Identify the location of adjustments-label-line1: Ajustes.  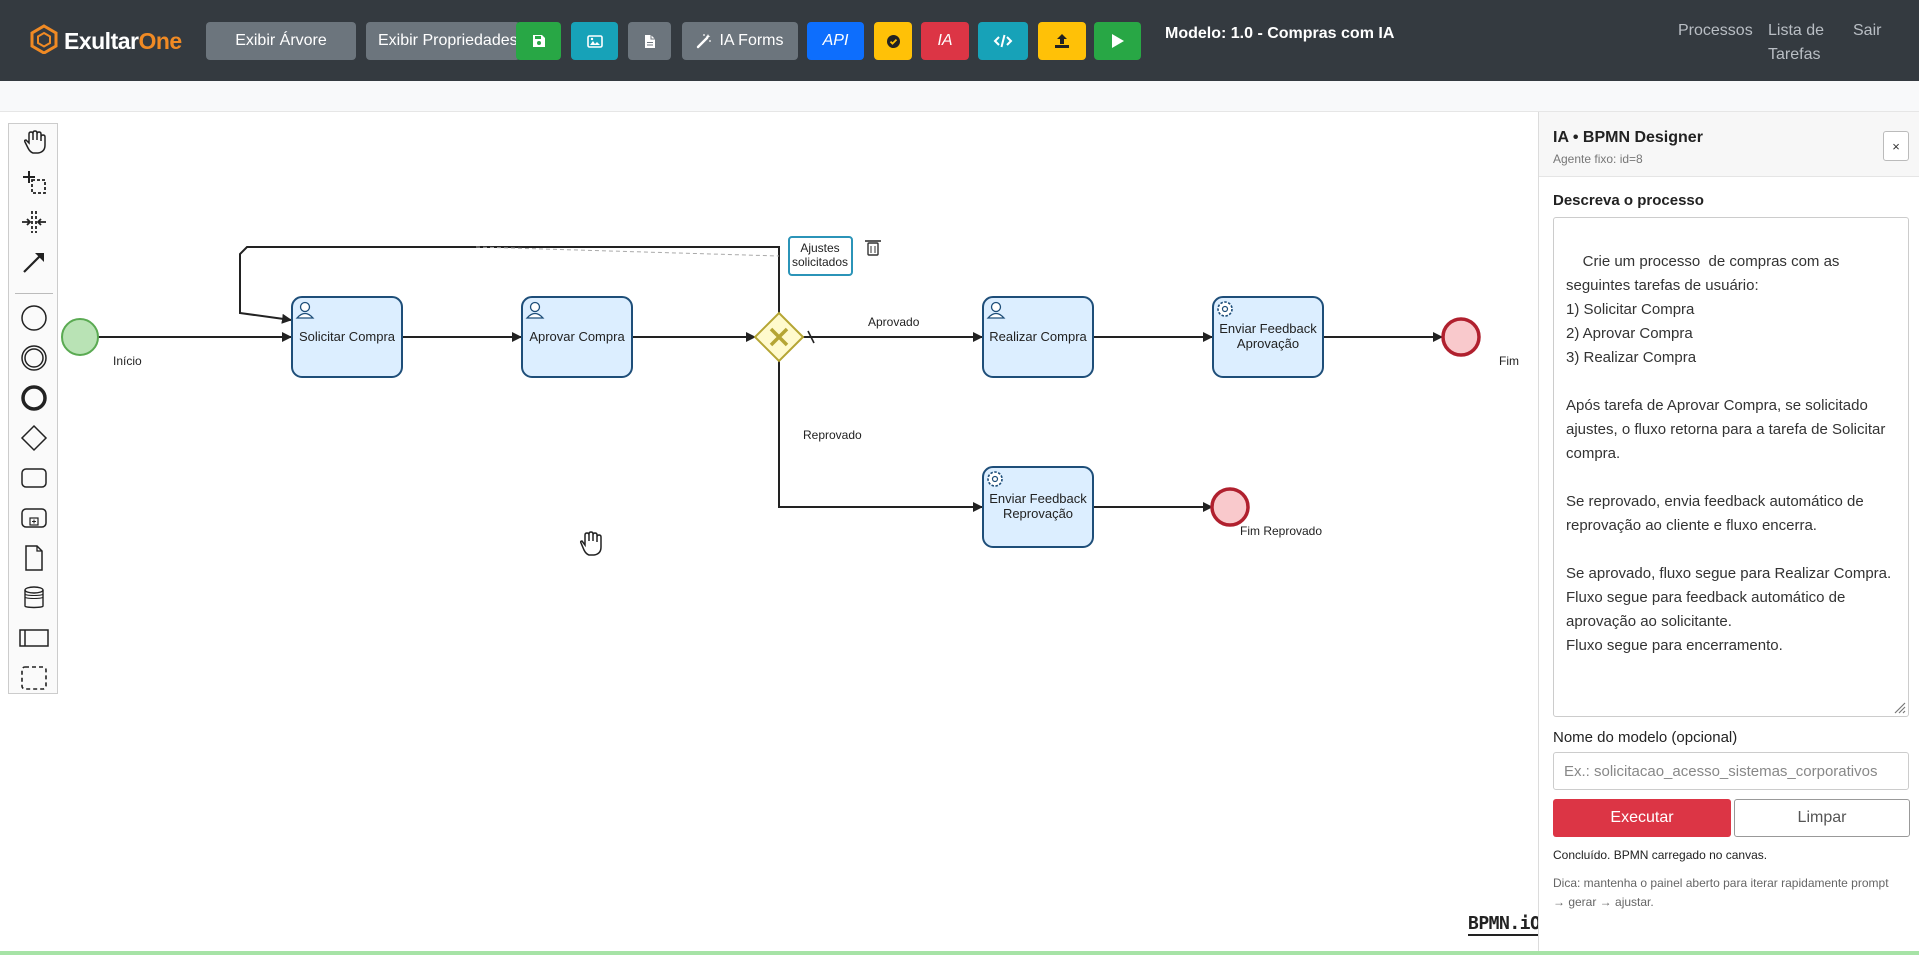
(819, 248).